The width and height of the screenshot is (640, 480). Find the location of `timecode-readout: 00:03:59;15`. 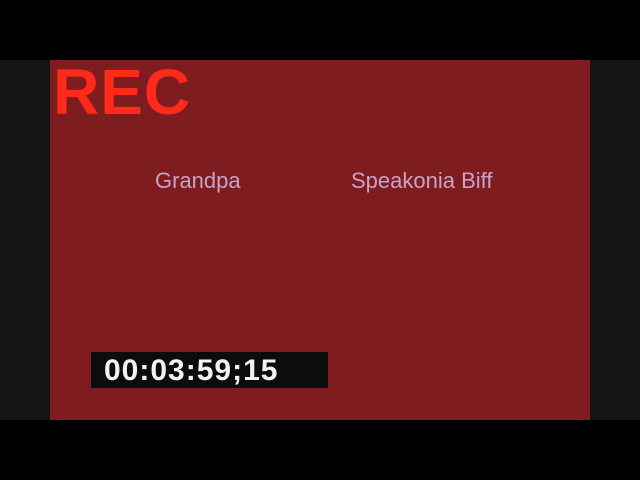

timecode-readout: 00:03:59;15 is located at coordinates (191, 370).